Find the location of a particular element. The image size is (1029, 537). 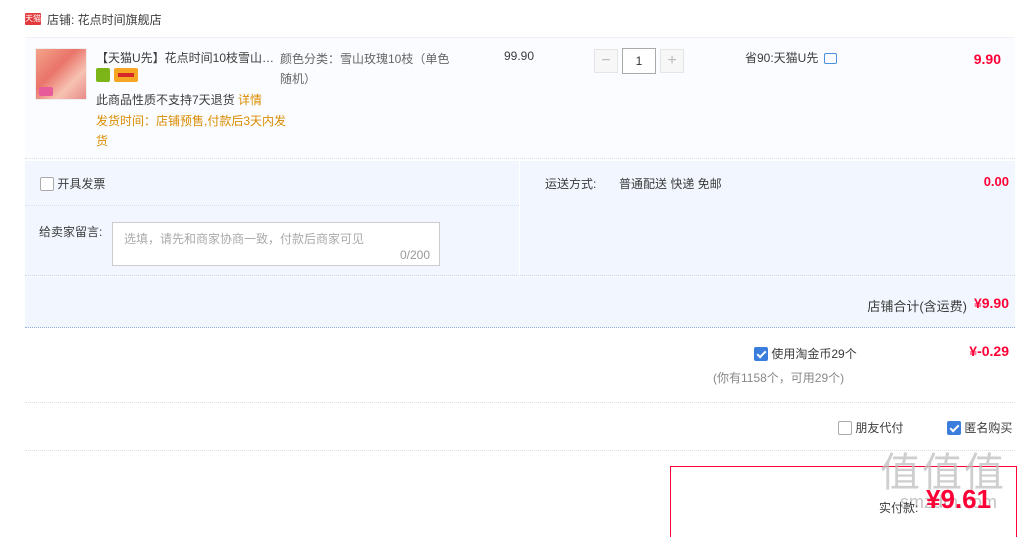

discount-info: 省90:天猫U先 is located at coordinates (791, 57).